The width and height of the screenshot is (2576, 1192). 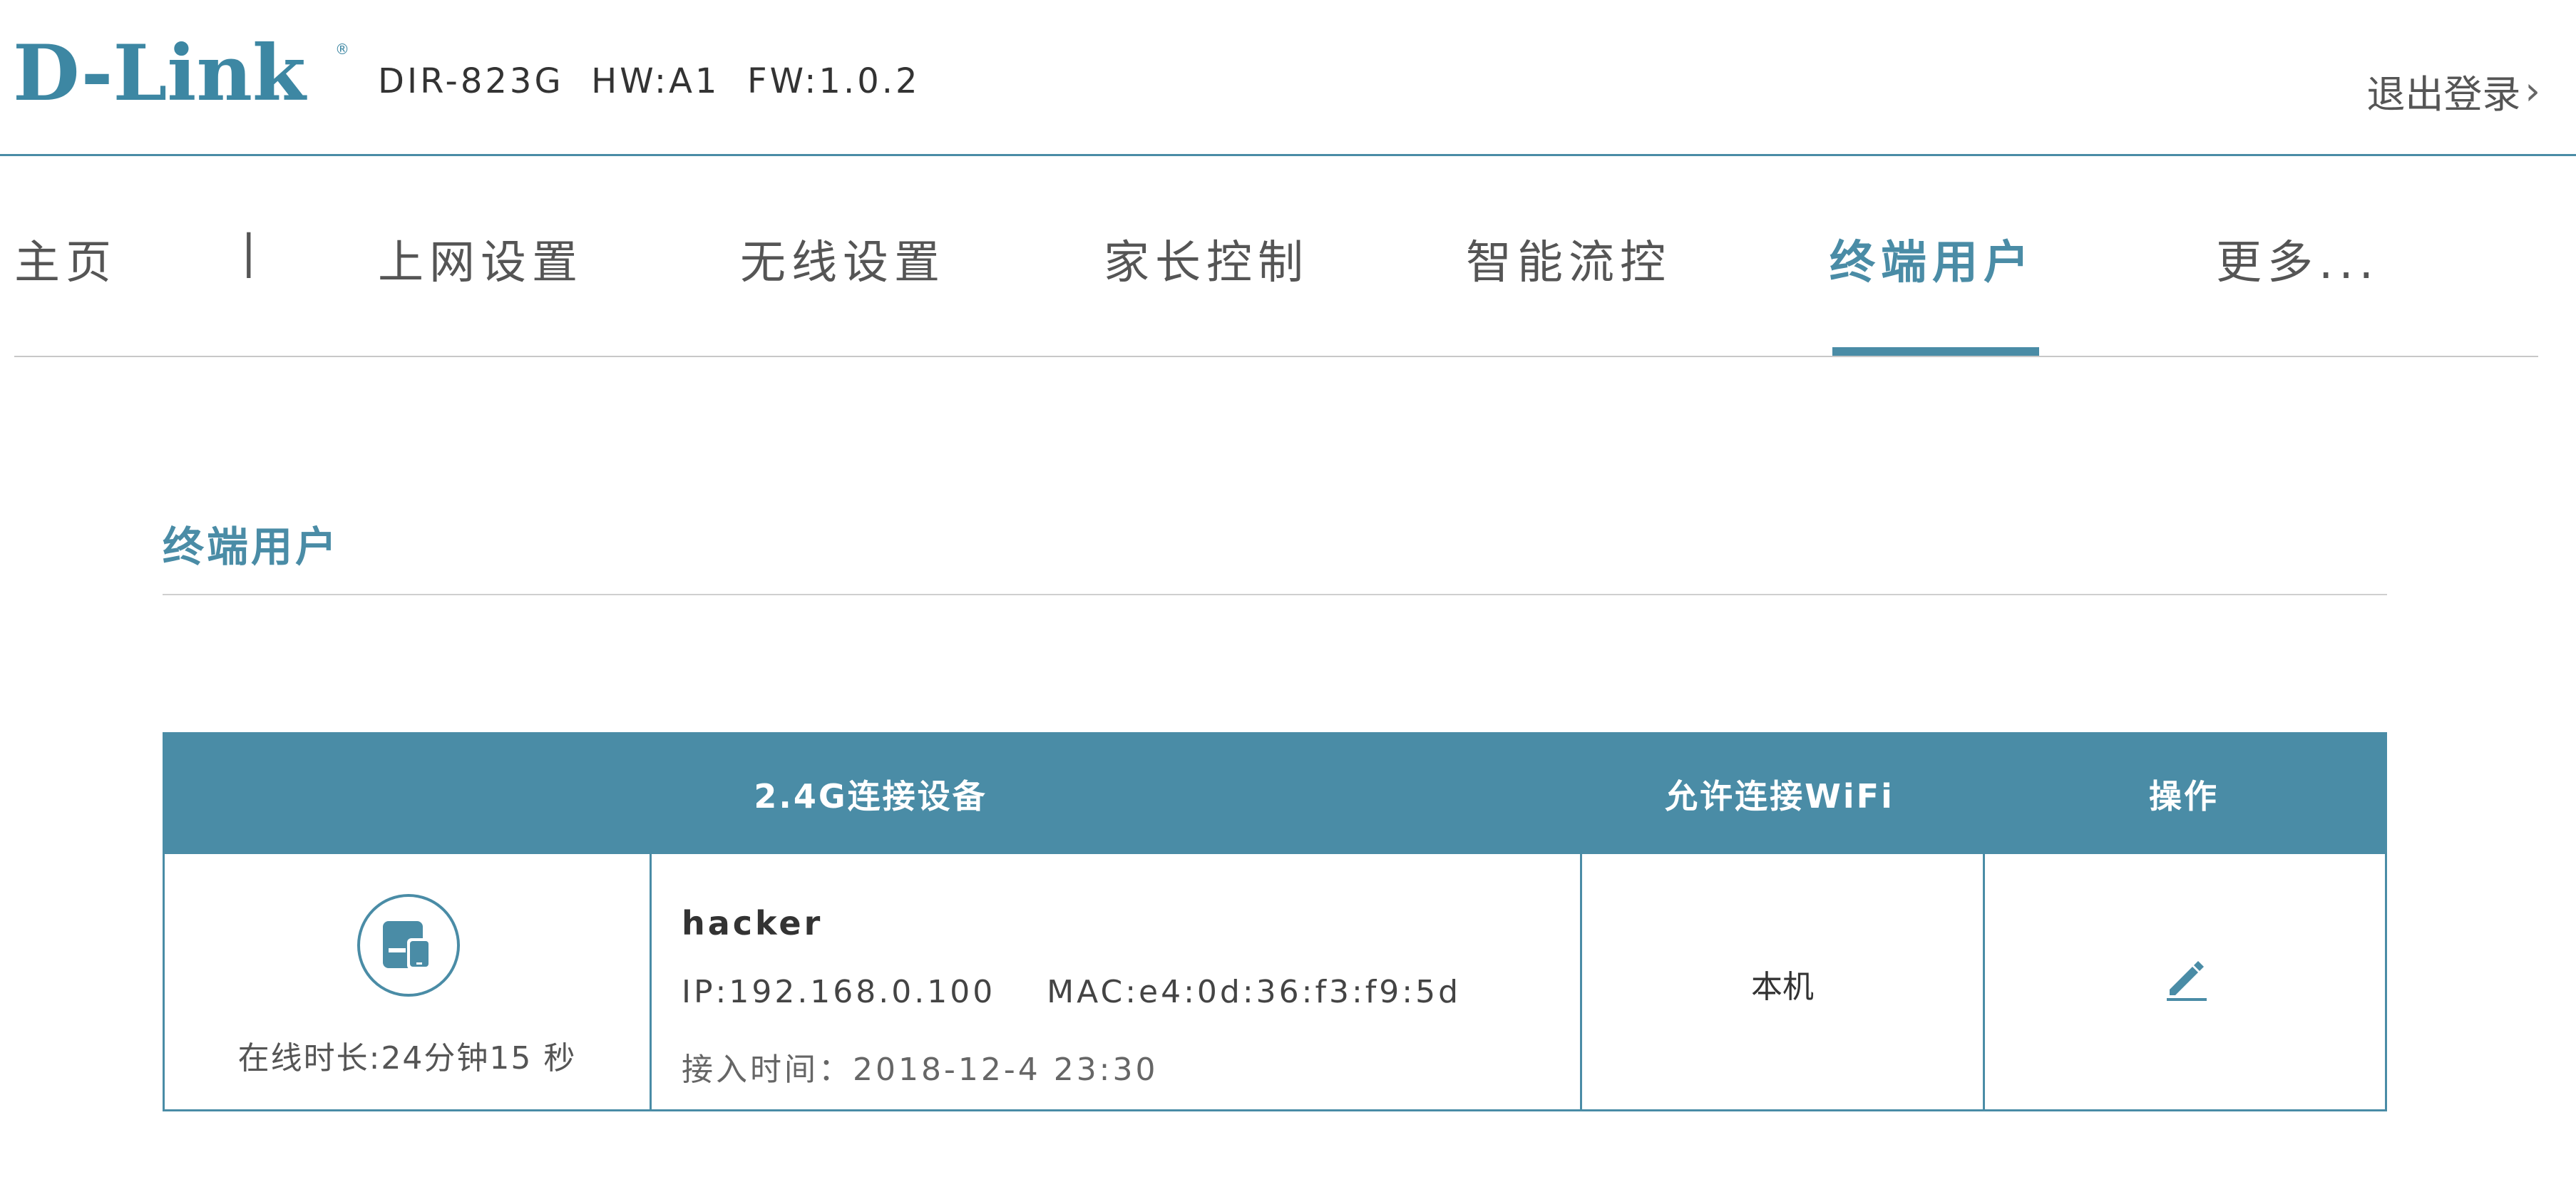 I want to click on logout-label: 退出登录, so click(x=2443, y=95).